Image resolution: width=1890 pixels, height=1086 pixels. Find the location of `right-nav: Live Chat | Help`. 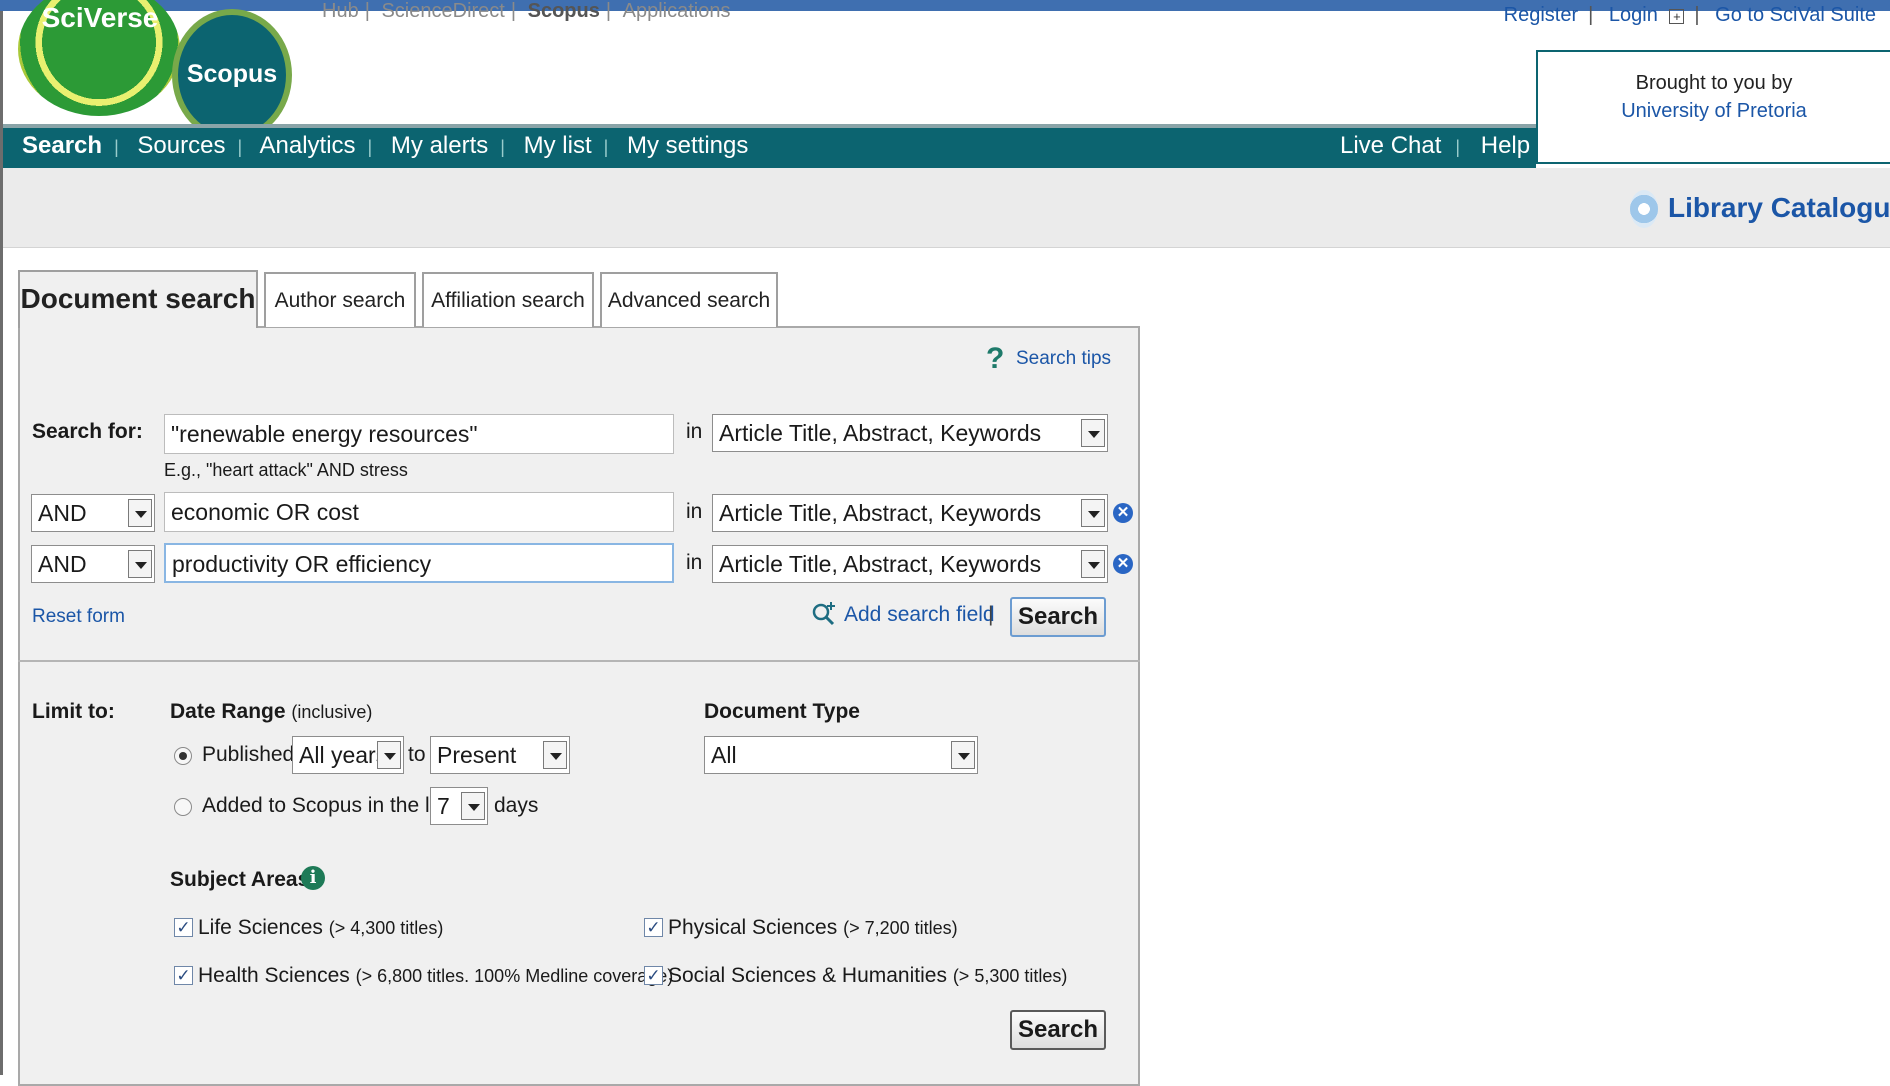

right-nav: Live Chat | Help is located at coordinates (1435, 145).